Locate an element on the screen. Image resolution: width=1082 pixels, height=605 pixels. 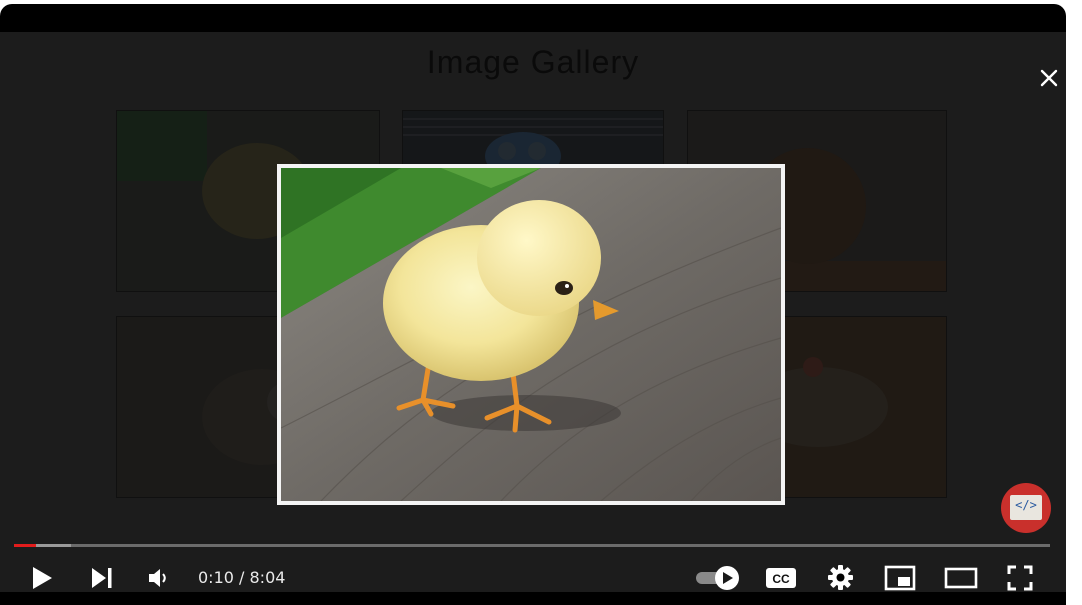
time-display: 0:10 / 8:04 is located at coordinates (242, 577).